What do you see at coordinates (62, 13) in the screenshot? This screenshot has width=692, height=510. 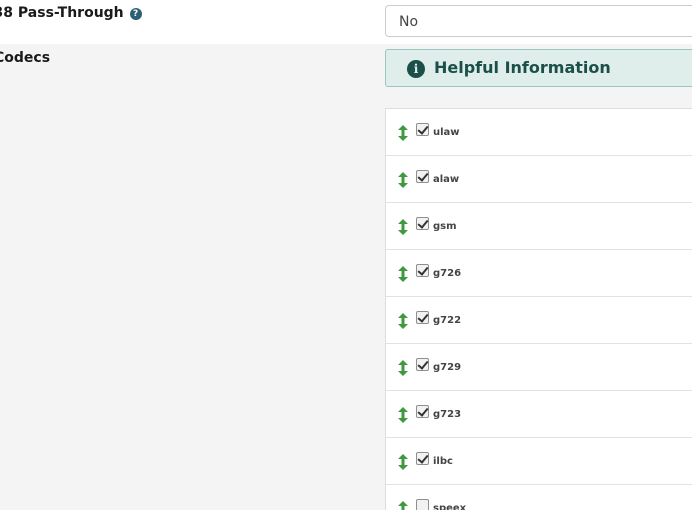 I see `t38-passthrough-label-text: T38 Pass-Through` at bounding box center [62, 13].